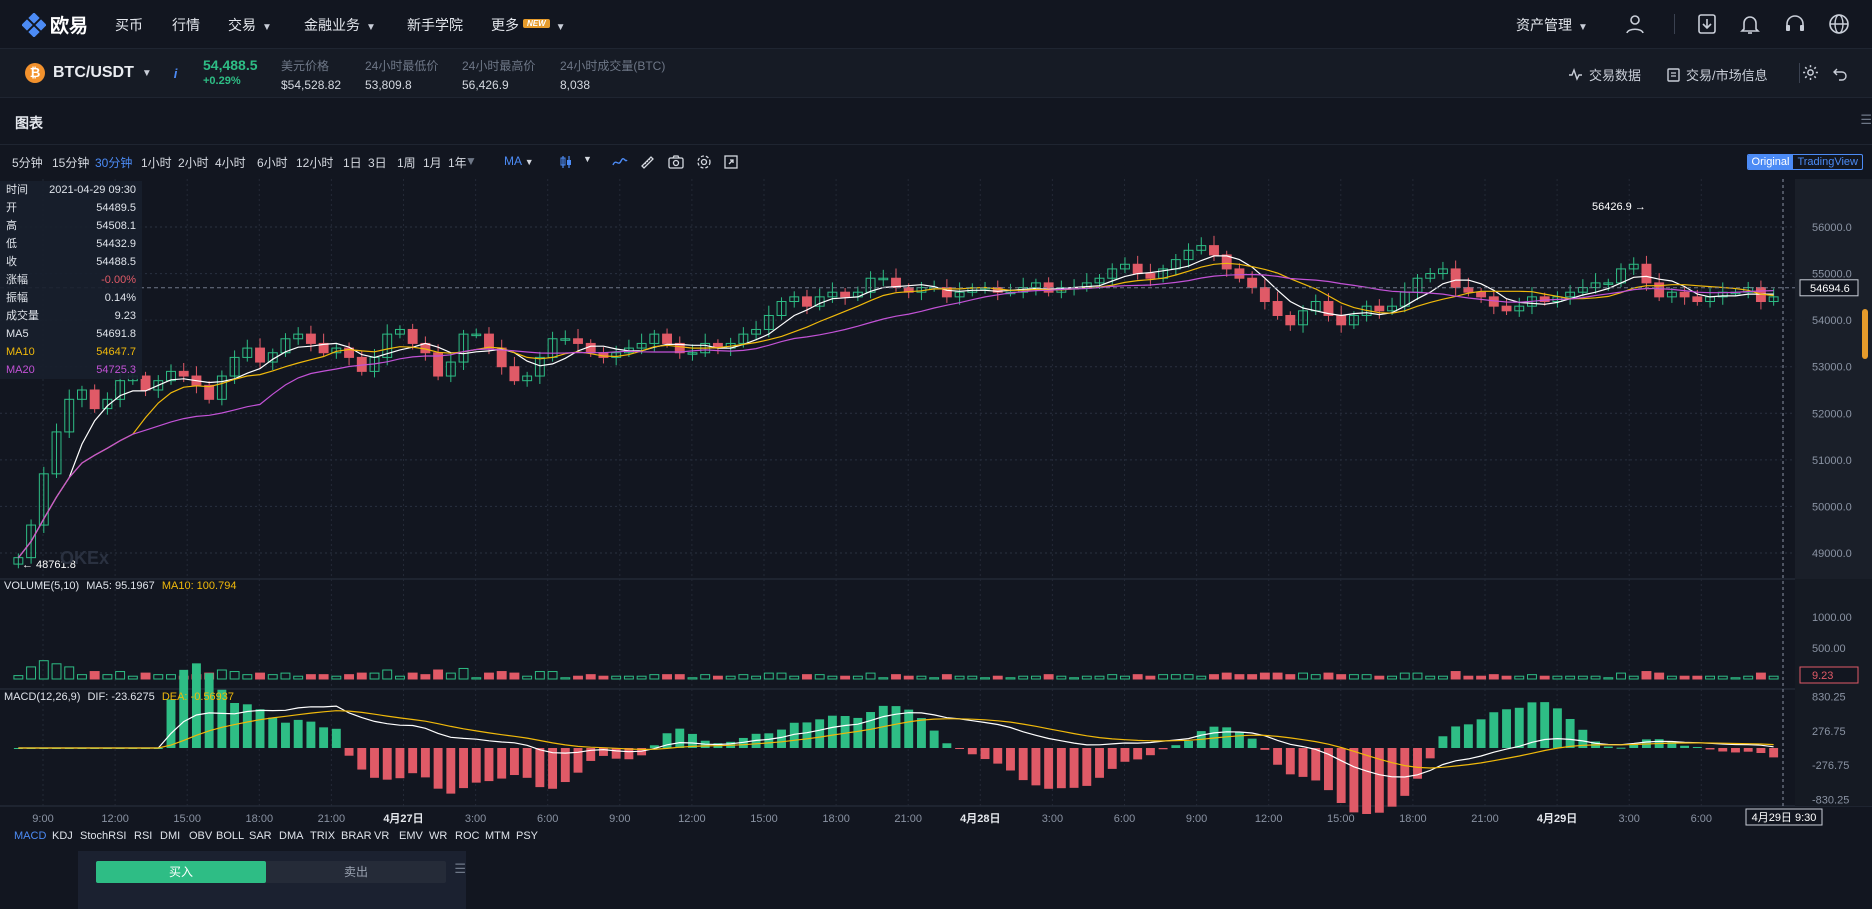 The height and width of the screenshot is (909, 1872). What do you see at coordinates (116, 334) in the screenshot?
I see `ohlc-value: 54691.8` at bounding box center [116, 334].